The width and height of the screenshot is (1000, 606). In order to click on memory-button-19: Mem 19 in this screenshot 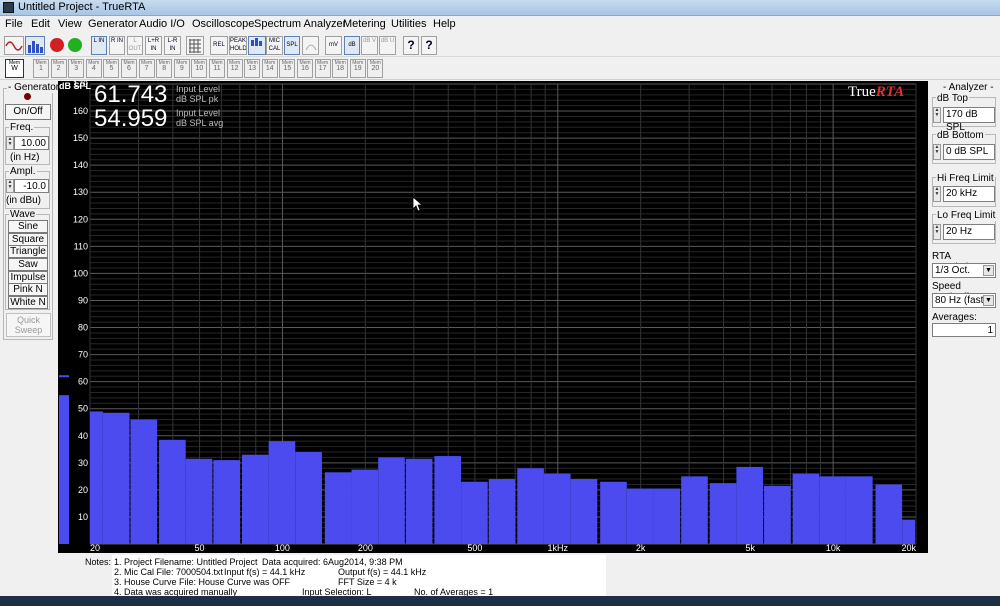, I will do `click(357, 68)`.